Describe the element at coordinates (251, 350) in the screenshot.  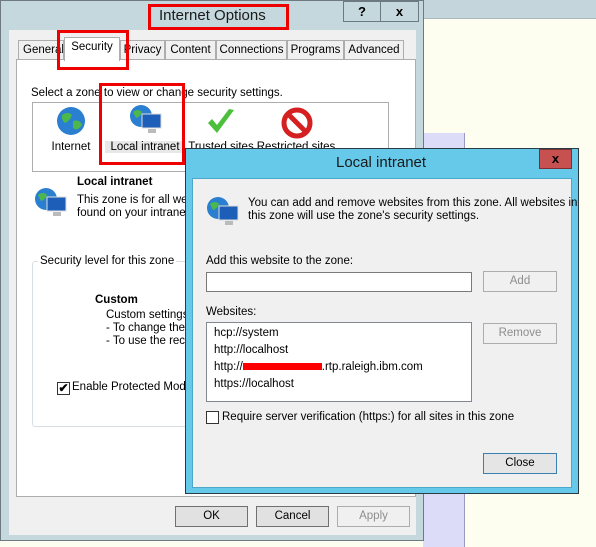
I see `website-item: http://localhost` at that location.